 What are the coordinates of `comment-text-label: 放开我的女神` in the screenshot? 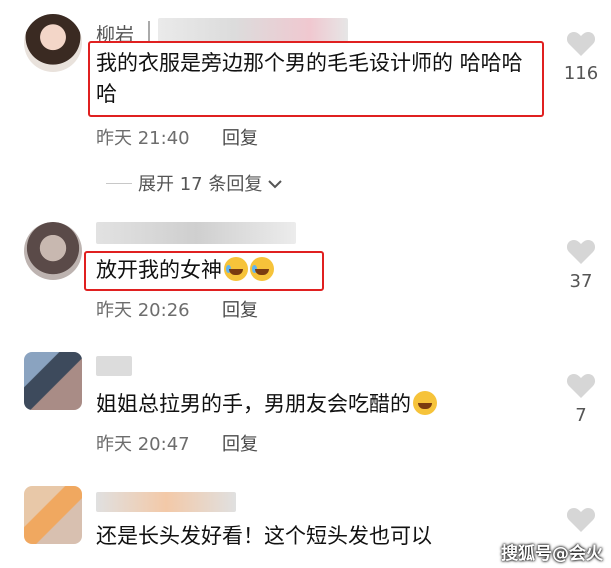 It's located at (159, 270).